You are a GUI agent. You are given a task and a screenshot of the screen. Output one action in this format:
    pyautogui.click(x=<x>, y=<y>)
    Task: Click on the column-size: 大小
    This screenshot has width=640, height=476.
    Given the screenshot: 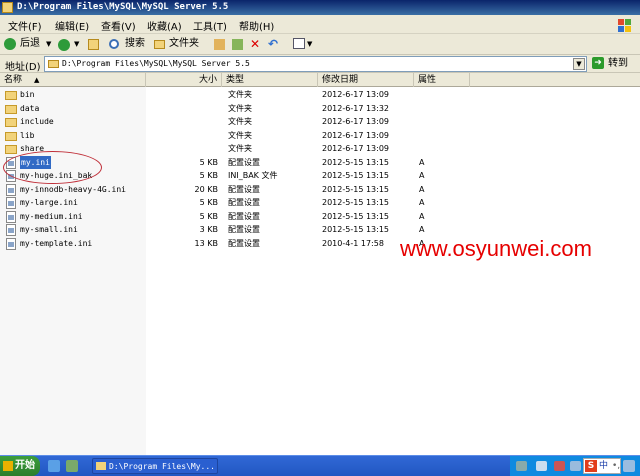 What is the action you would take?
    pyautogui.click(x=184, y=80)
    